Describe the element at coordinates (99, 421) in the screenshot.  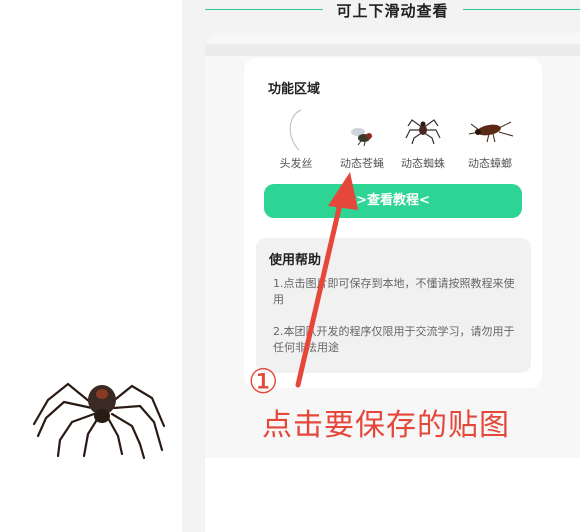
I see `large-spider-icon` at that location.